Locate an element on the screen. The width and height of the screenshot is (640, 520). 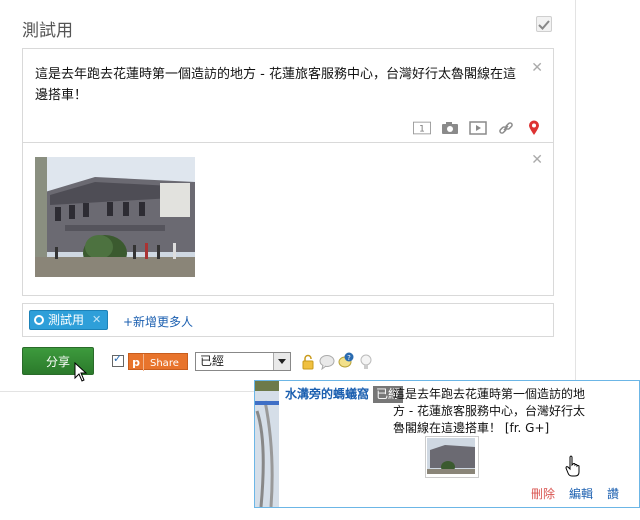
circle-icon is located at coordinates (39, 320).